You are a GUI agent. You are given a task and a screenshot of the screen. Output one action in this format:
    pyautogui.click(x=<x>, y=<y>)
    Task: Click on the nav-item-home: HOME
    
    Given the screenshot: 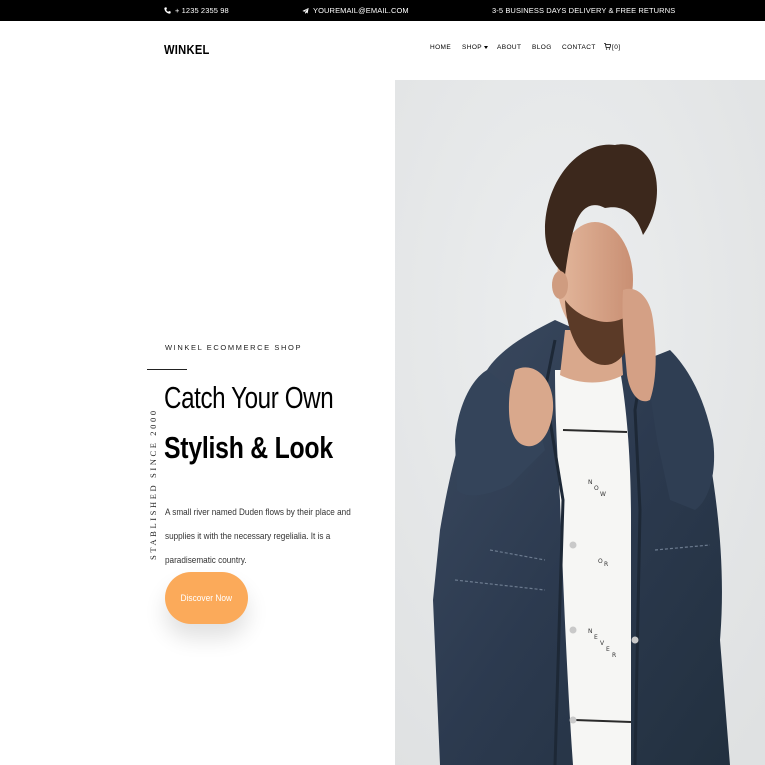 What is the action you would take?
    pyautogui.click(x=440, y=47)
    